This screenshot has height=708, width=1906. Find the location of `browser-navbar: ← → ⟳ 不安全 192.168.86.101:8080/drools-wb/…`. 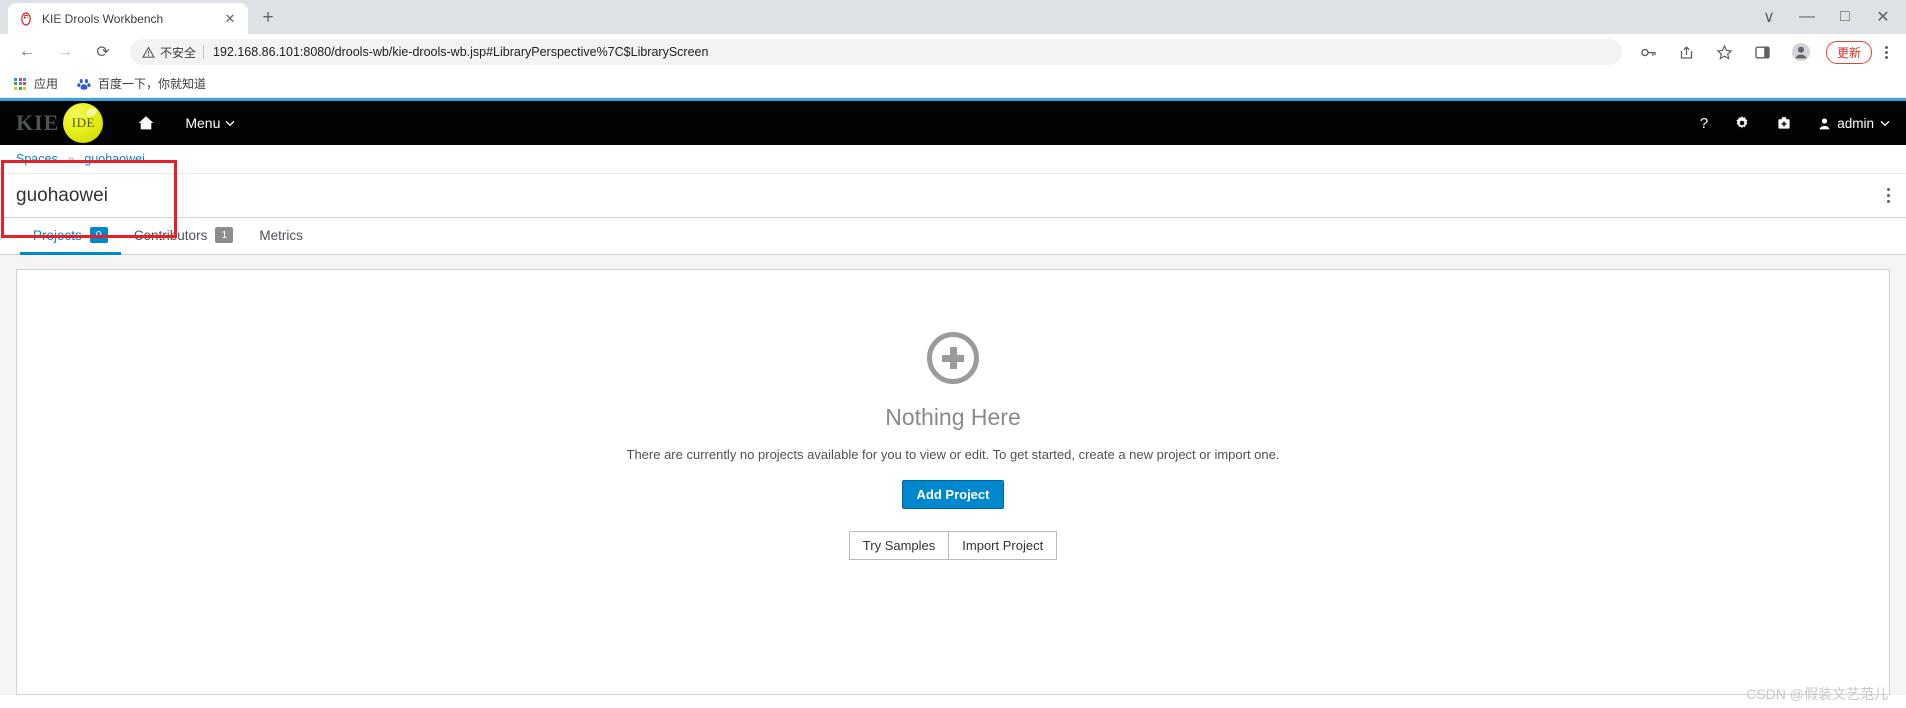

browser-navbar: ← → ⟳ 不安全 192.168.86.101:8080/drools-wb/… is located at coordinates (953, 52).